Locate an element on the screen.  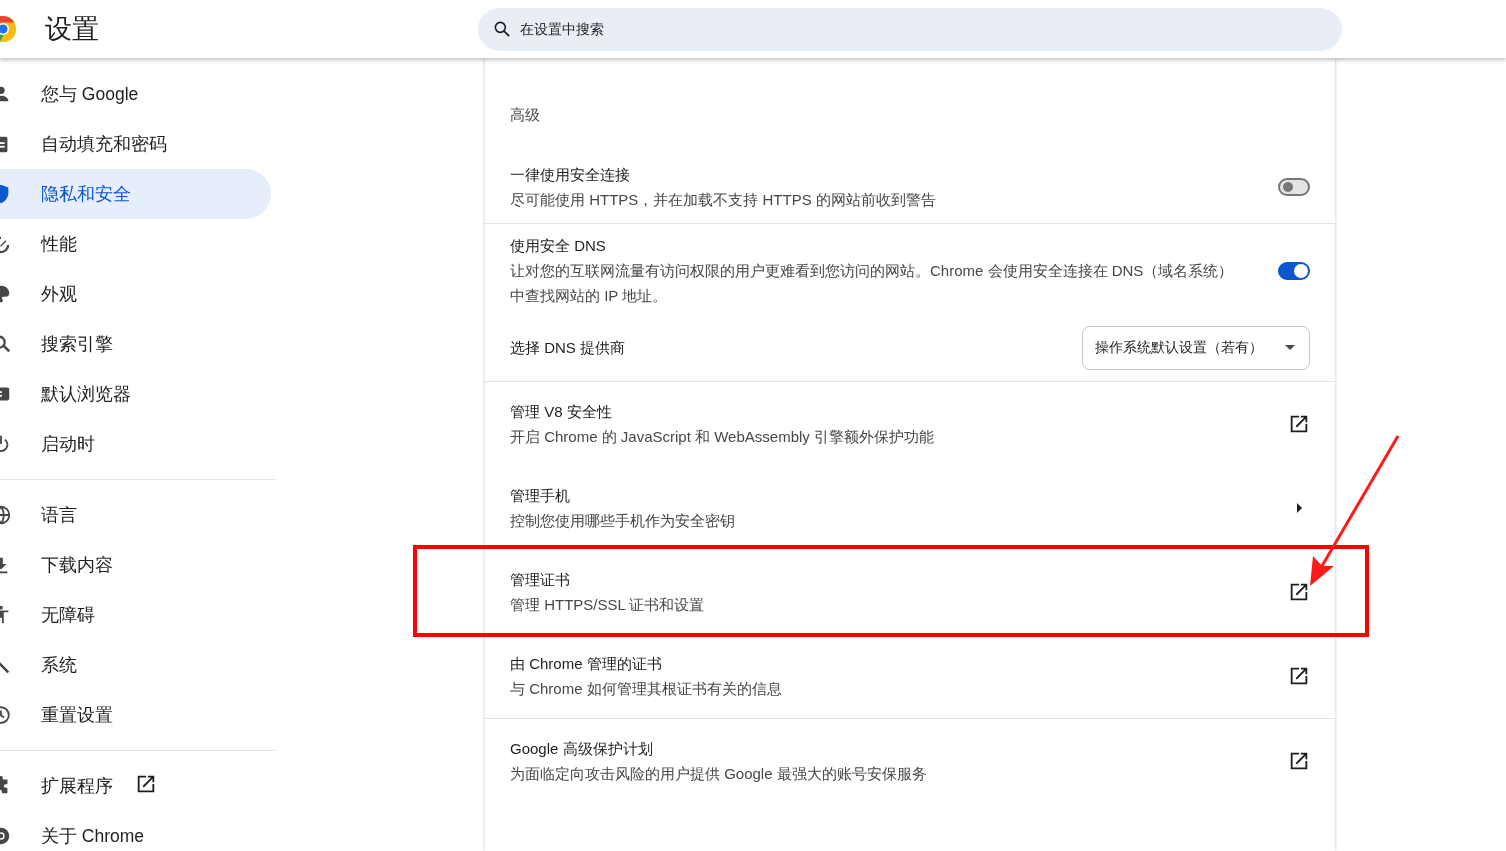
sidebar-item: 扩展程序 is located at coordinates (135, 786).